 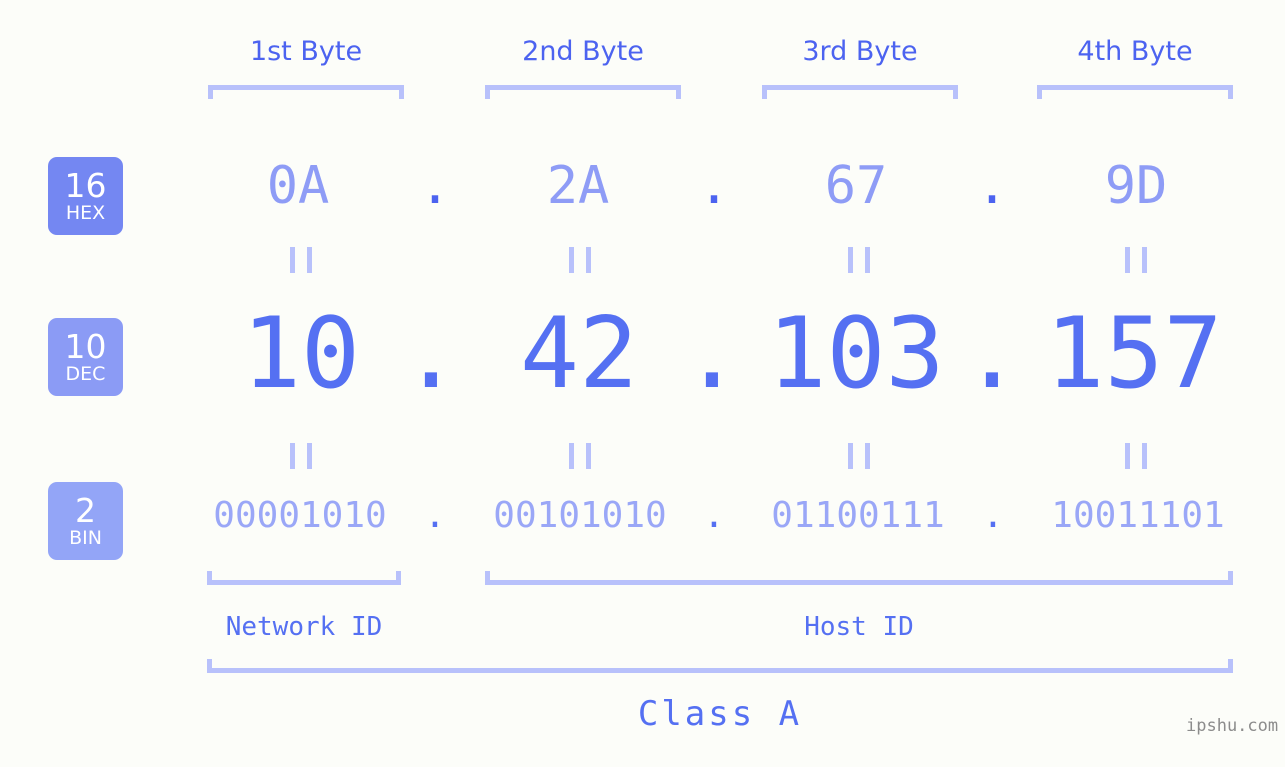 I want to click on hex-byte-1: 0A, so click(x=298, y=186).